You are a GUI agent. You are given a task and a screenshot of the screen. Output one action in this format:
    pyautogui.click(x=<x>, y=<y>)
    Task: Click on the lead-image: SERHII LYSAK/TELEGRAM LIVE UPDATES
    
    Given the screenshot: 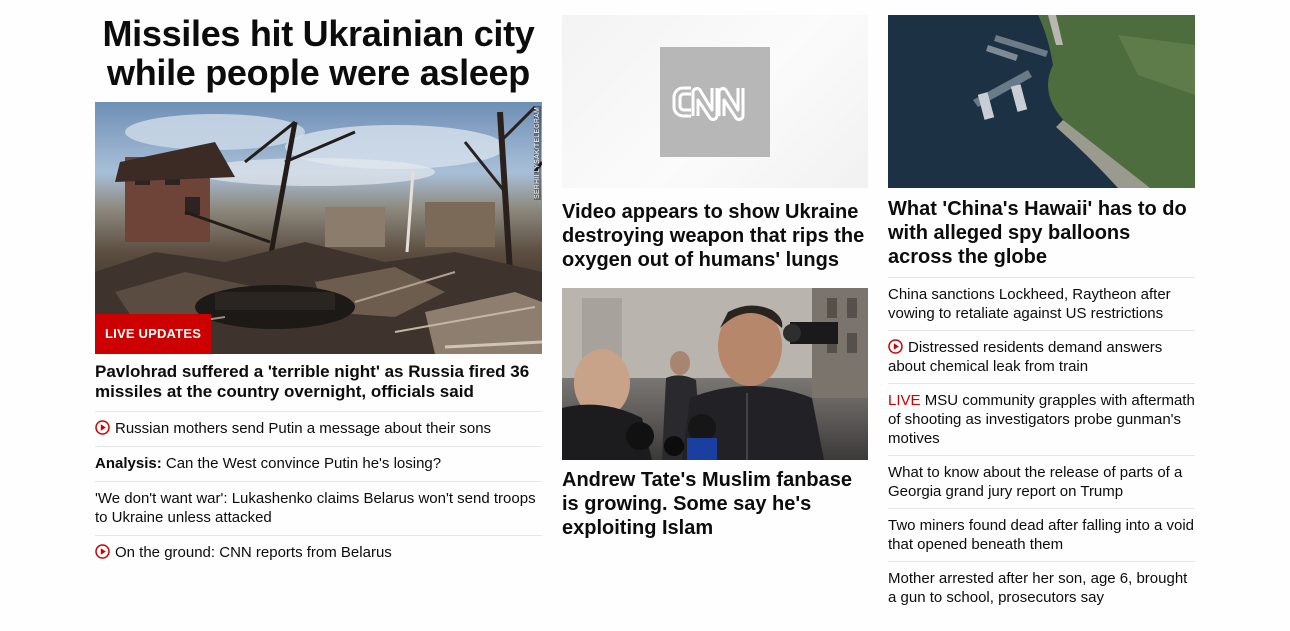 What is the action you would take?
    pyautogui.click(x=318, y=228)
    